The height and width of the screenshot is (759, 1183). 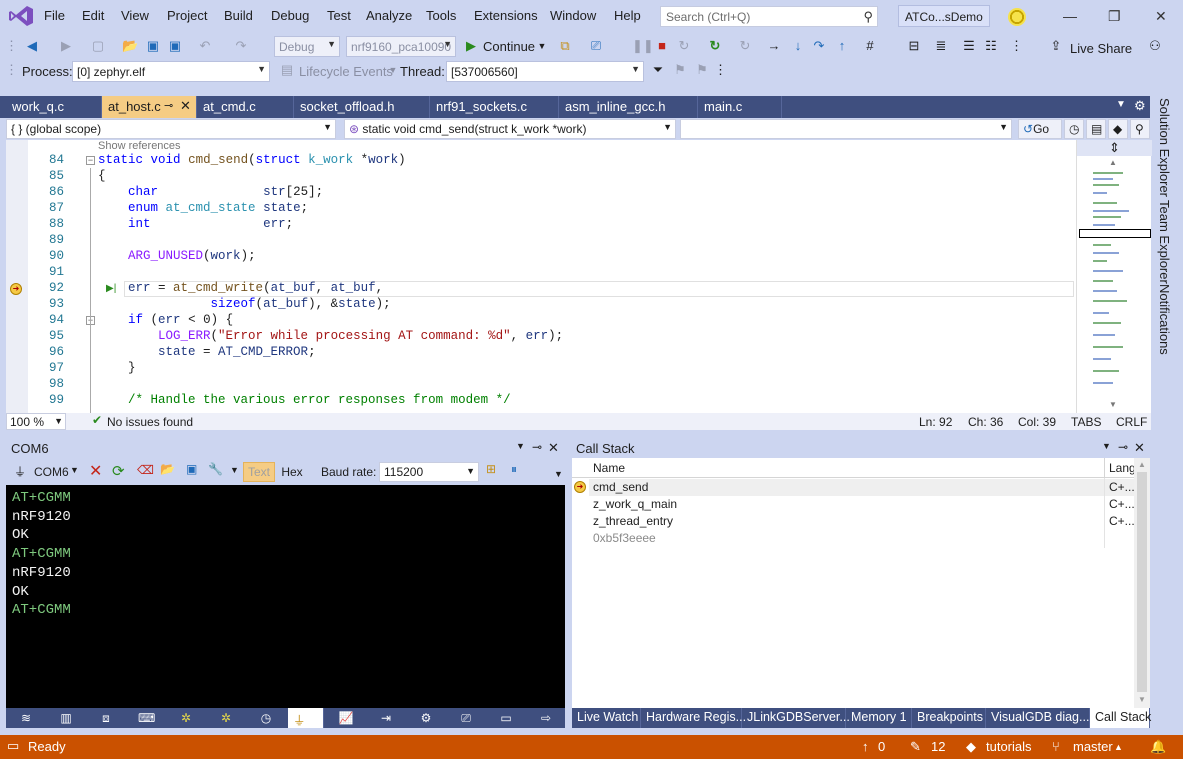 What do you see at coordinates (491, 469) in the screenshot?
I see `add-icon: ⊞` at bounding box center [491, 469].